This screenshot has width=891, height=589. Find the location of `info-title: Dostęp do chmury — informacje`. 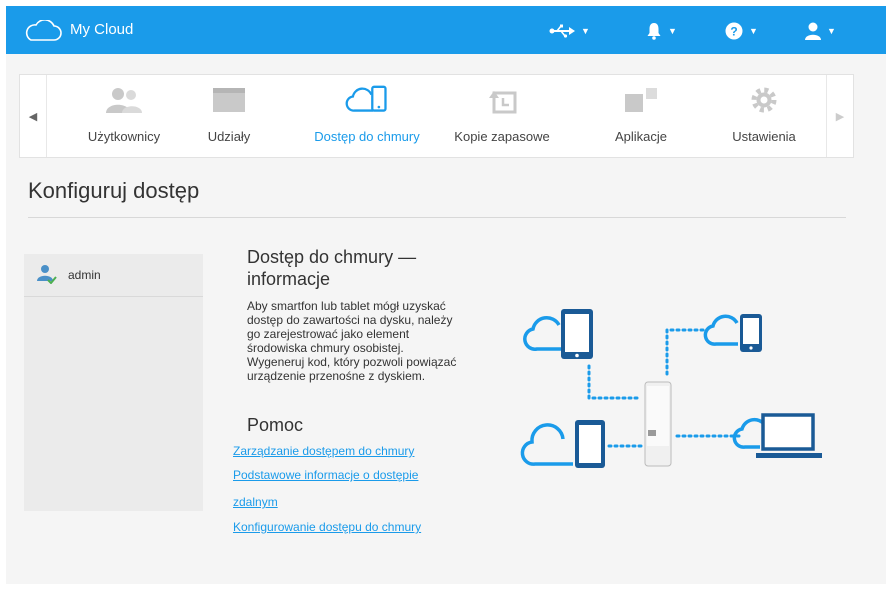

info-title: Dostęp do chmury — informacje is located at coordinates (357, 268).